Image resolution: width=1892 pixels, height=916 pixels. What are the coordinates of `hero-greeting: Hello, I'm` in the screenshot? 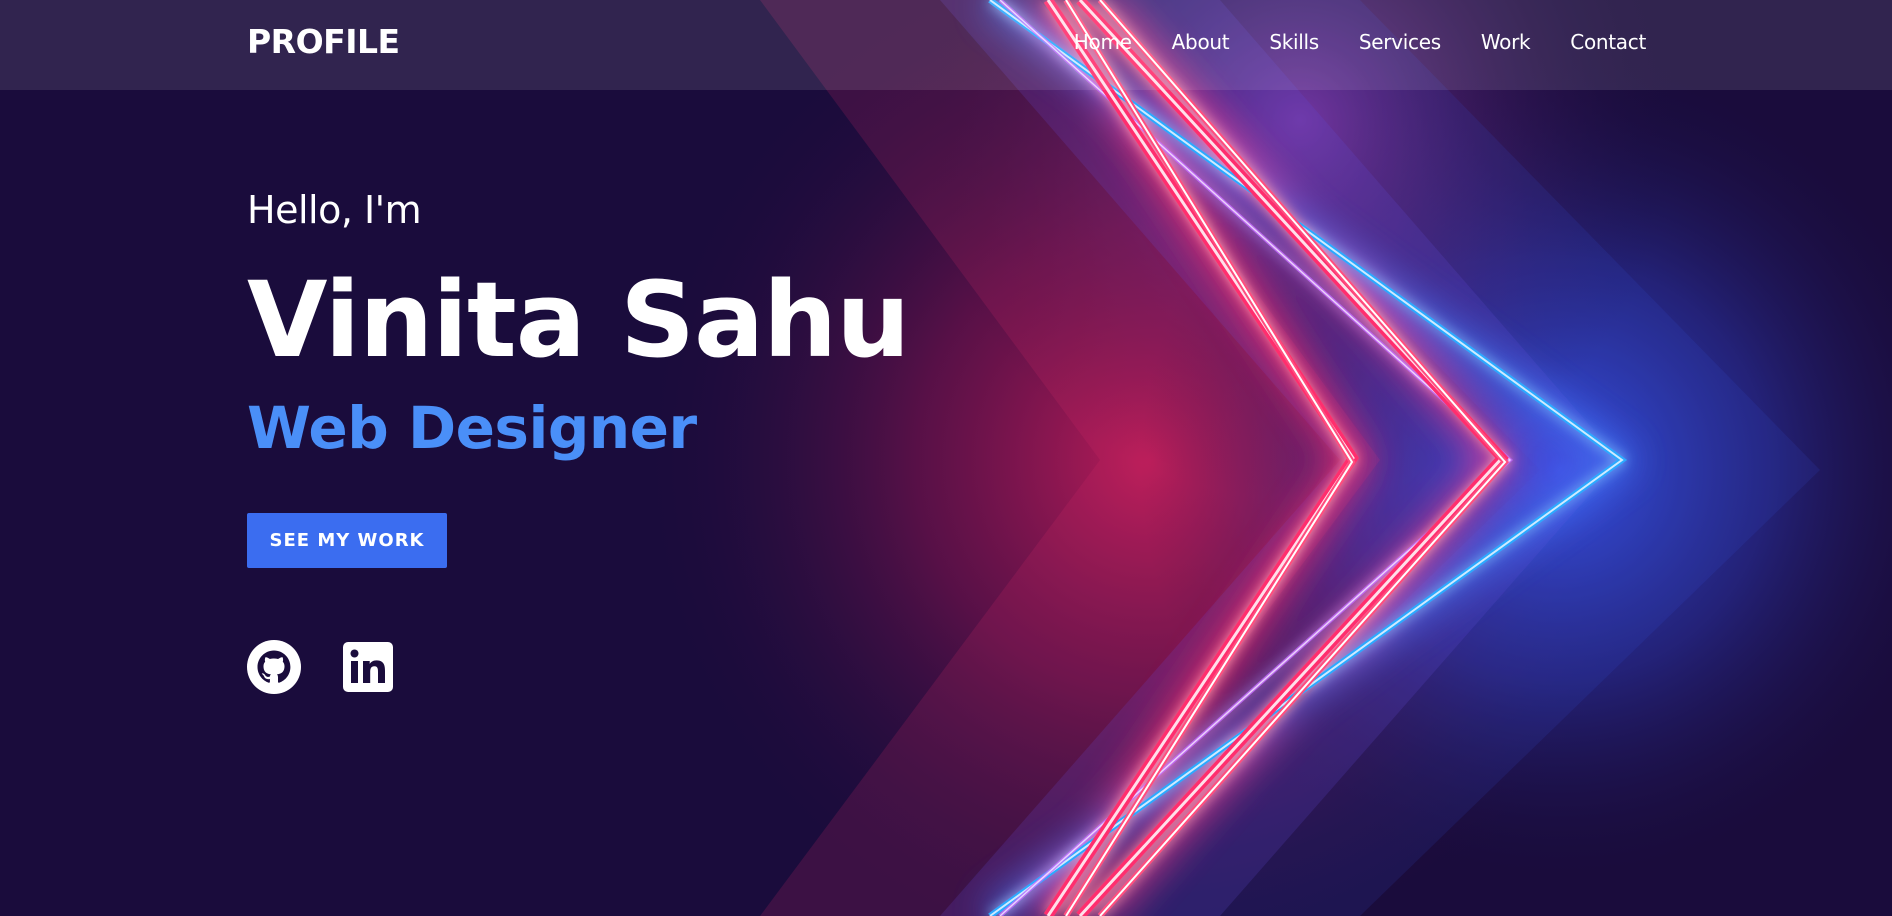 It's located at (334, 210).